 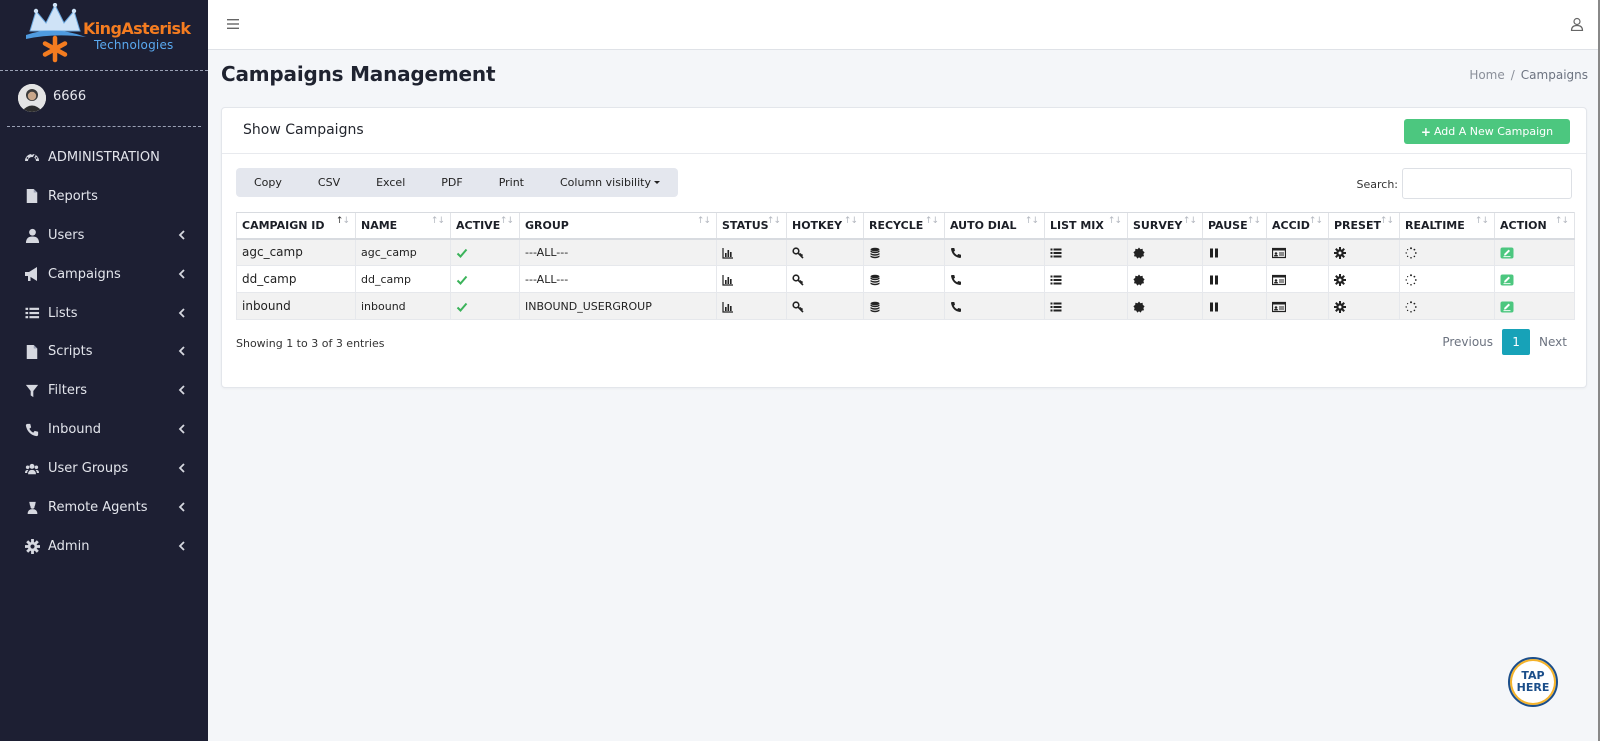 I want to click on sidebar-item-users: Users, so click(x=104, y=235).